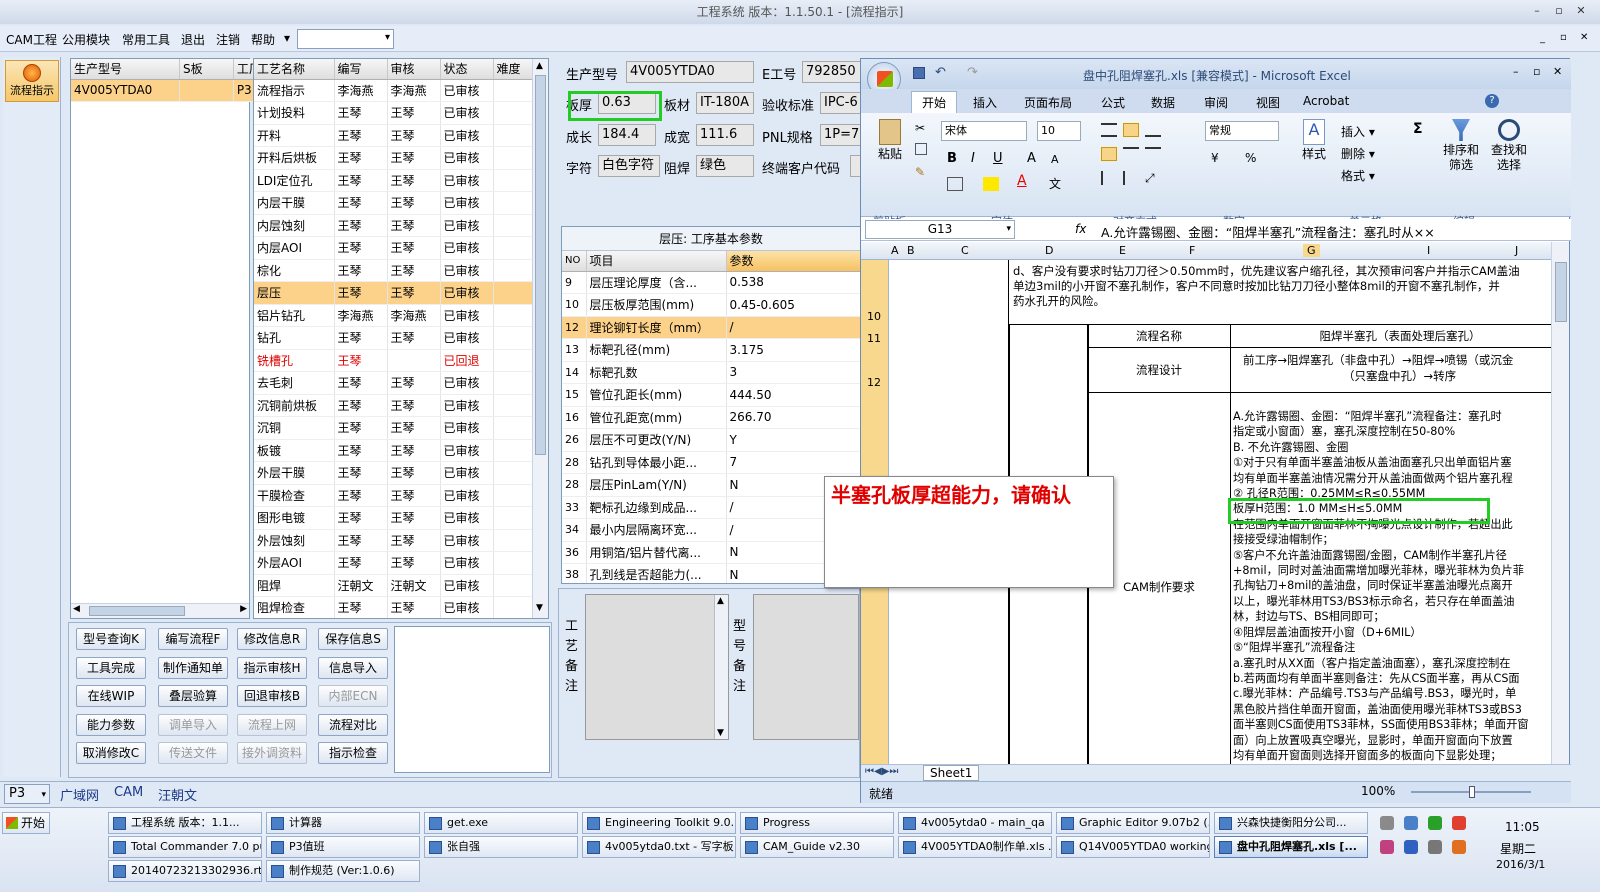  What do you see at coordinates (1536, 71) in the screenshot?
I see `excel-restore-icon: ▫` at bounding box center [1536, 71].